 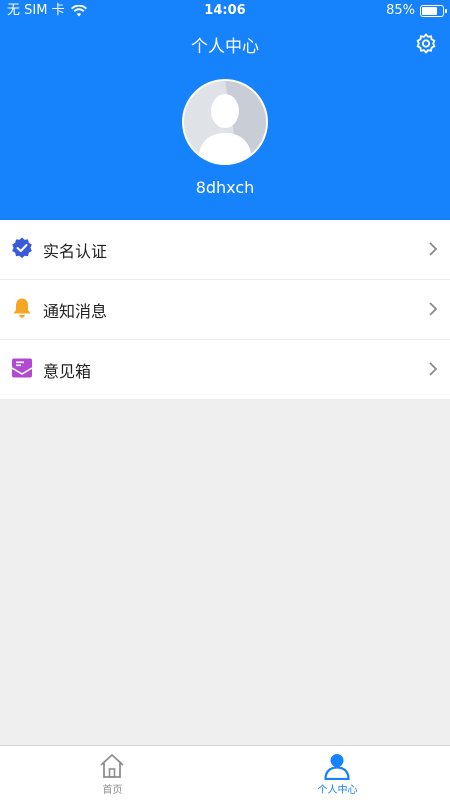 I want to click on bottom-tab-bar: 首页 个人中心, so click(x=225, y=772).